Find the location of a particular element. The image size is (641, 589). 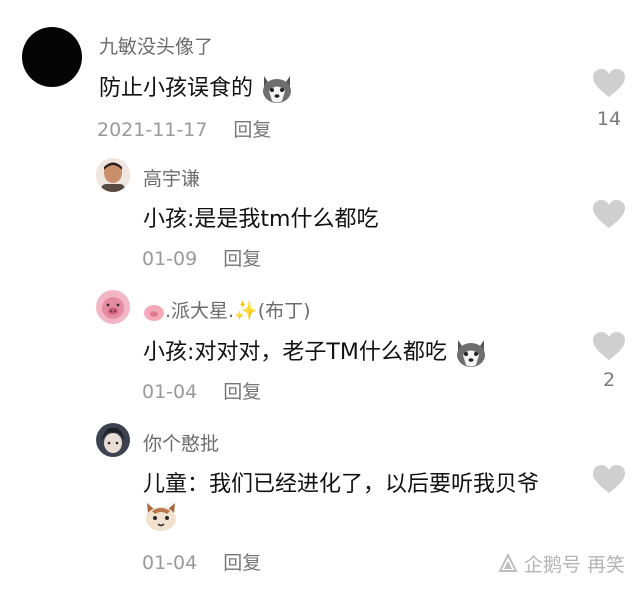

username-text: .派大星.✨(布丁) is located at coordinates (238, 311).